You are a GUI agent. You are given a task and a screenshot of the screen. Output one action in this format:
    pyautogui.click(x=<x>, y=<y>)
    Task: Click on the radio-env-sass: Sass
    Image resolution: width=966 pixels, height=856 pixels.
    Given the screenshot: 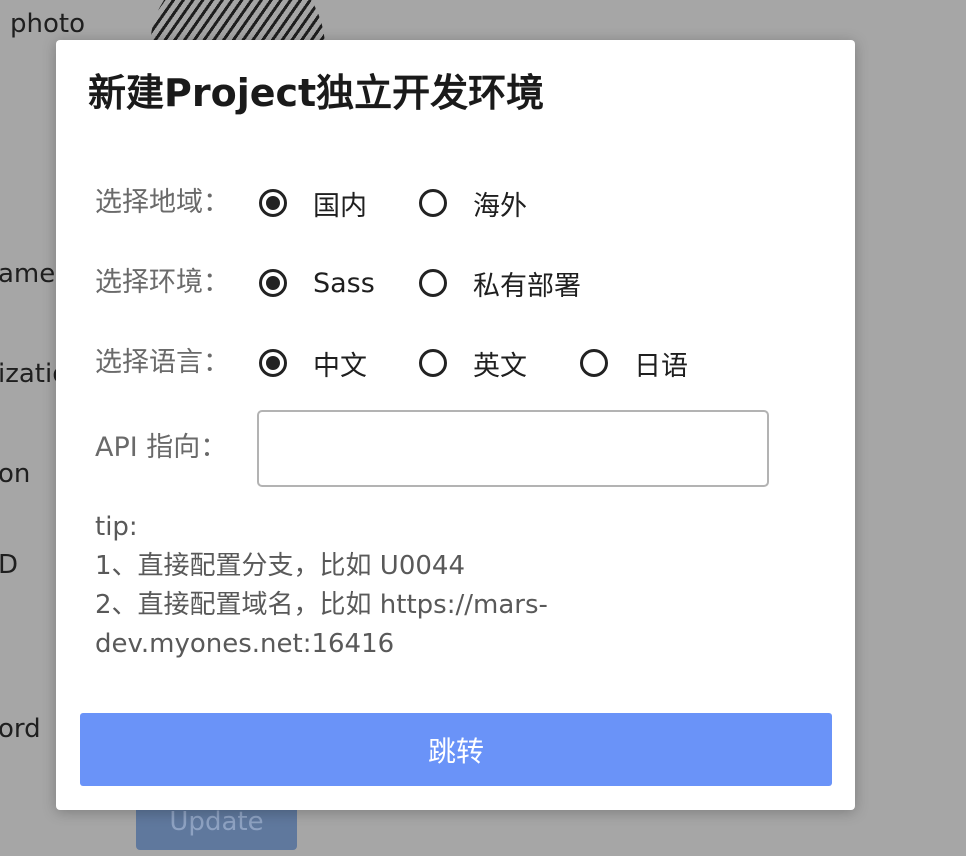 What is the action you would take?
    pyautogui.click(x=317, y=283)
    